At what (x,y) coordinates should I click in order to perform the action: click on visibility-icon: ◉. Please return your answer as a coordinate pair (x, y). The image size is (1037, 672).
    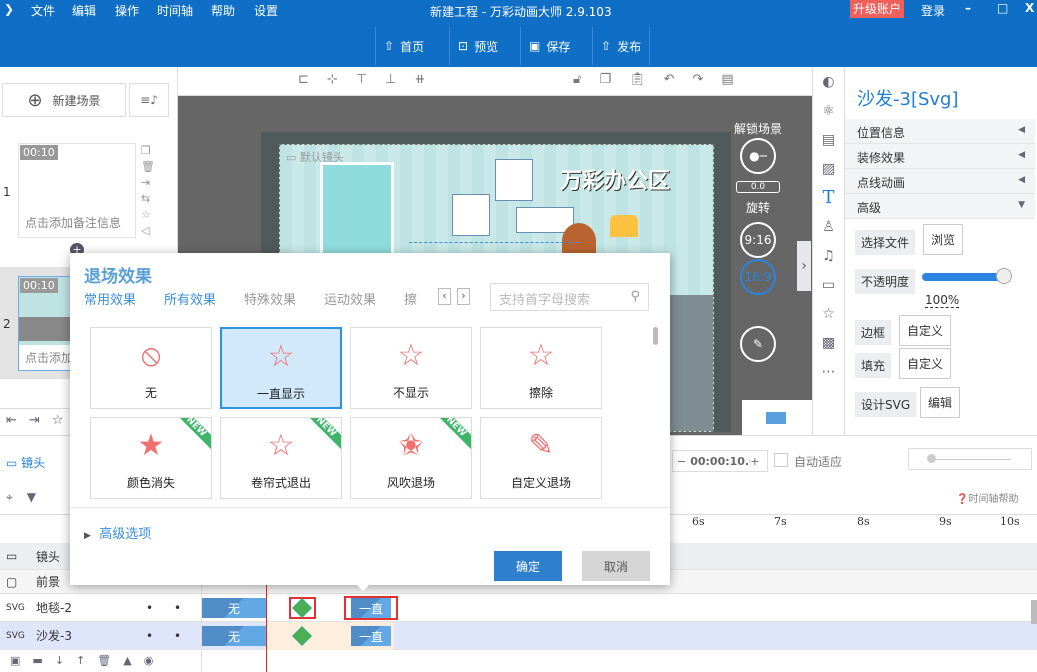
    Looking at the image, I should click on (149, 661).